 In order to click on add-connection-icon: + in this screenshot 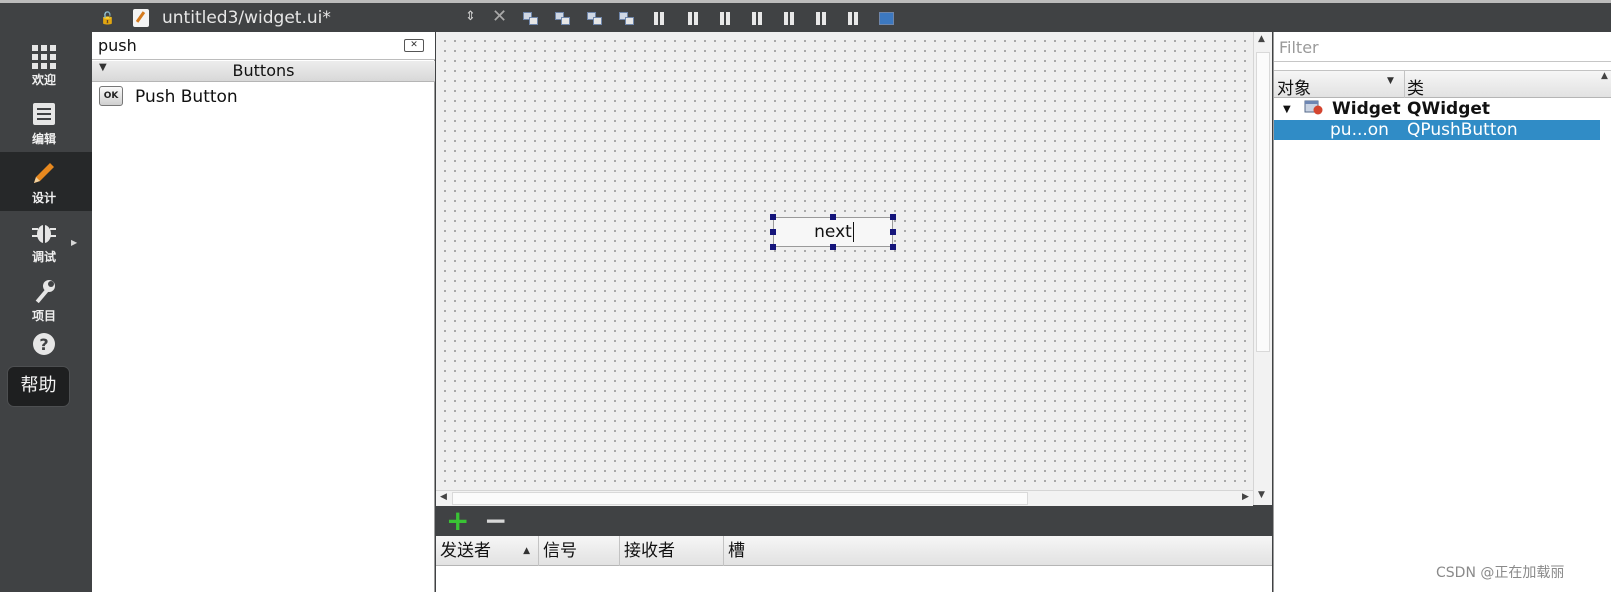, I will do `click(457, 521)`.